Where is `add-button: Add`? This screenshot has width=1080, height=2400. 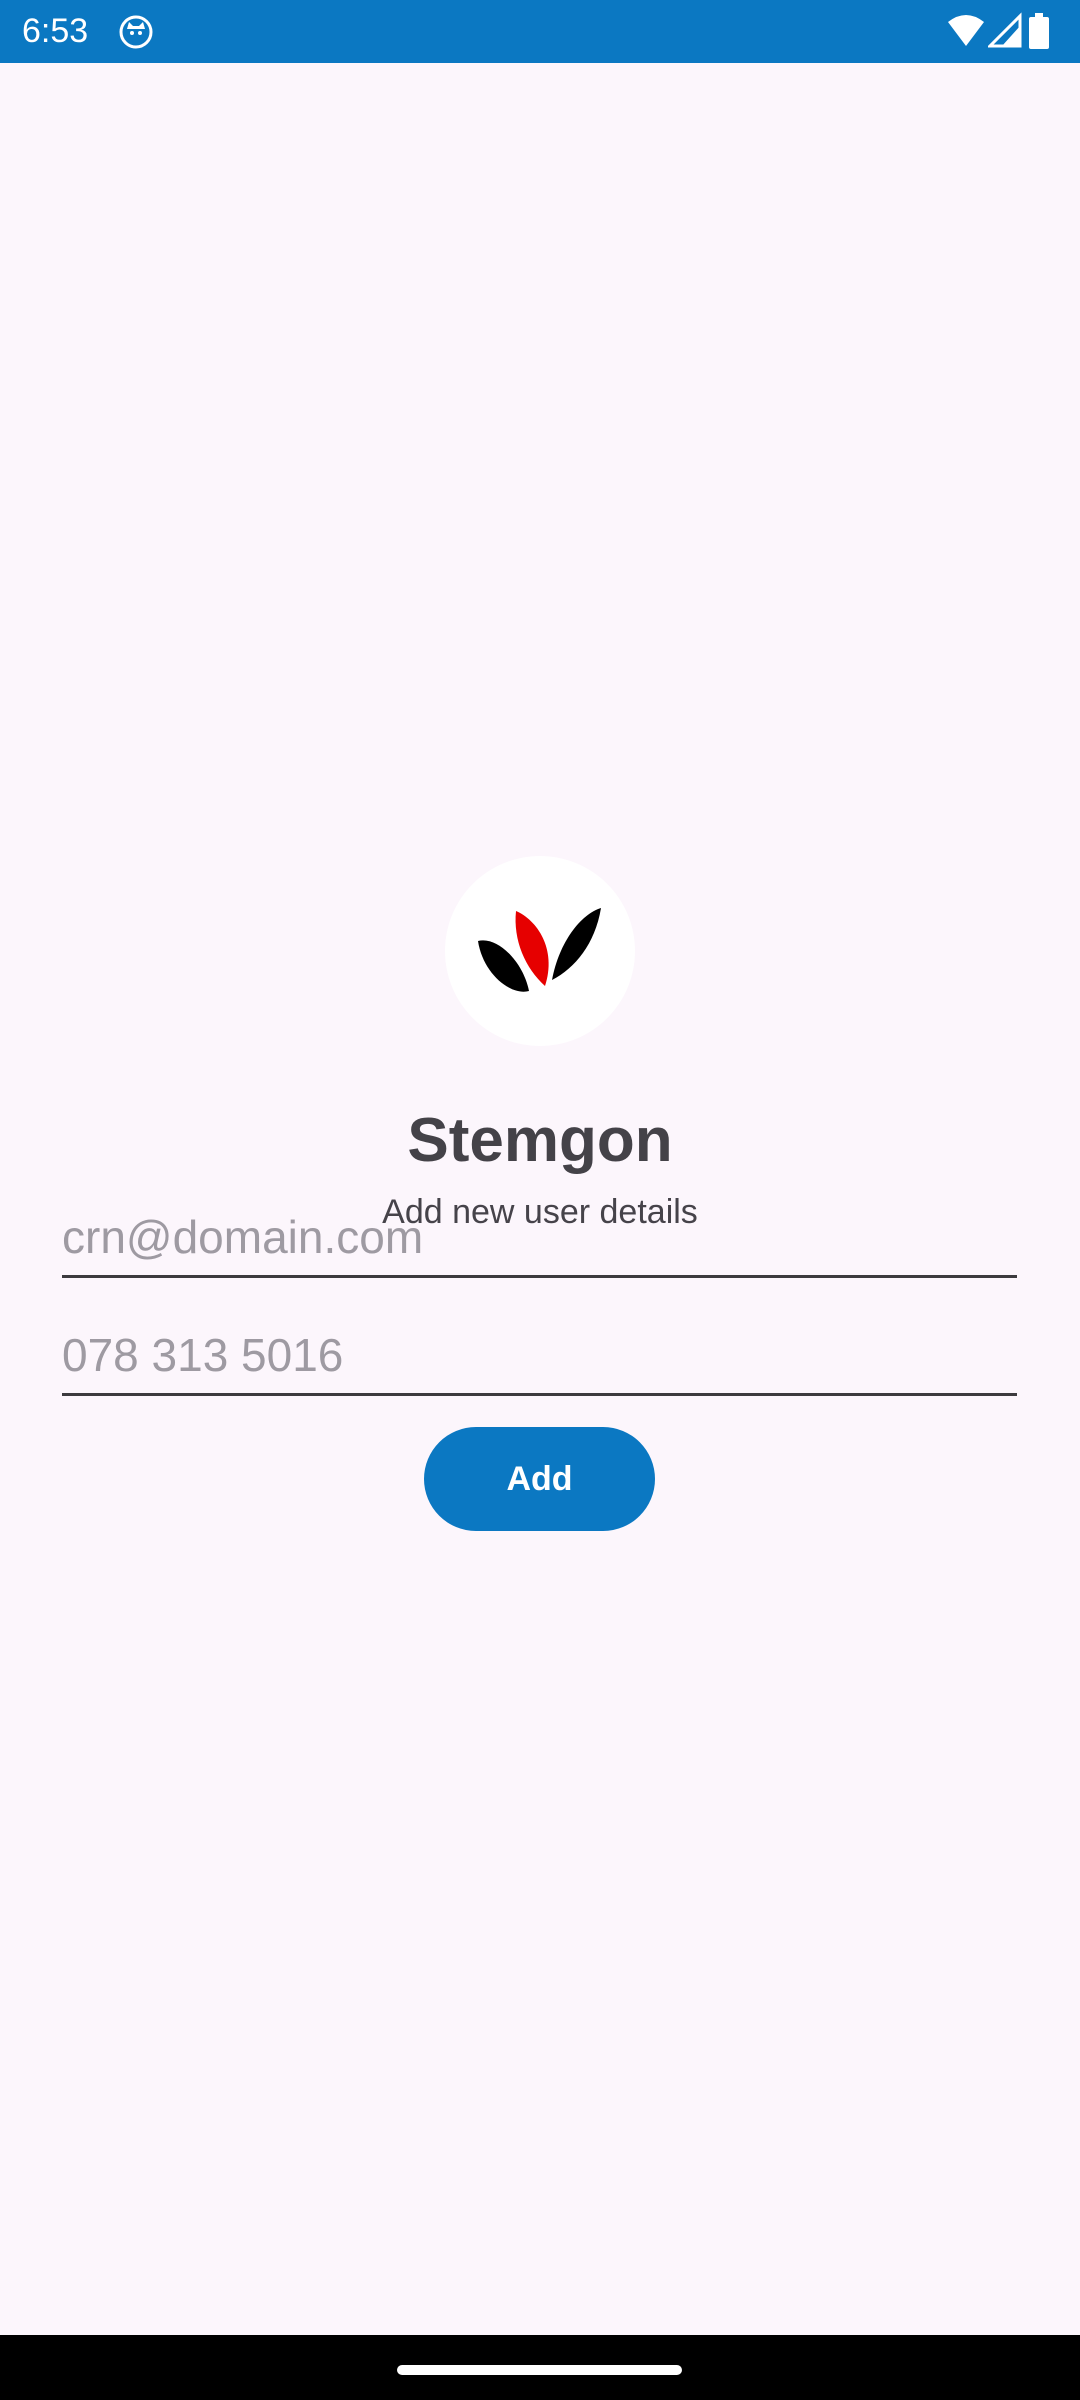
add-button: Add is located at coordinates (539, 1479).